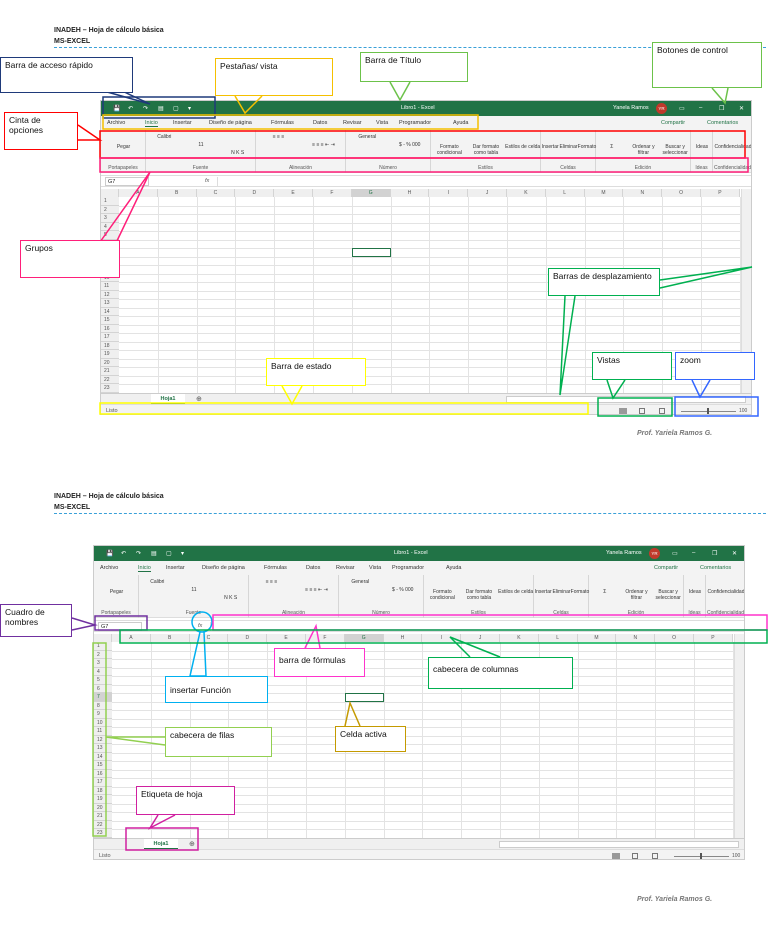 This screenshot has height=932, width=768. I want to click on callout-sheet-tab: Etiqueta de hoja, so click(185, 800).